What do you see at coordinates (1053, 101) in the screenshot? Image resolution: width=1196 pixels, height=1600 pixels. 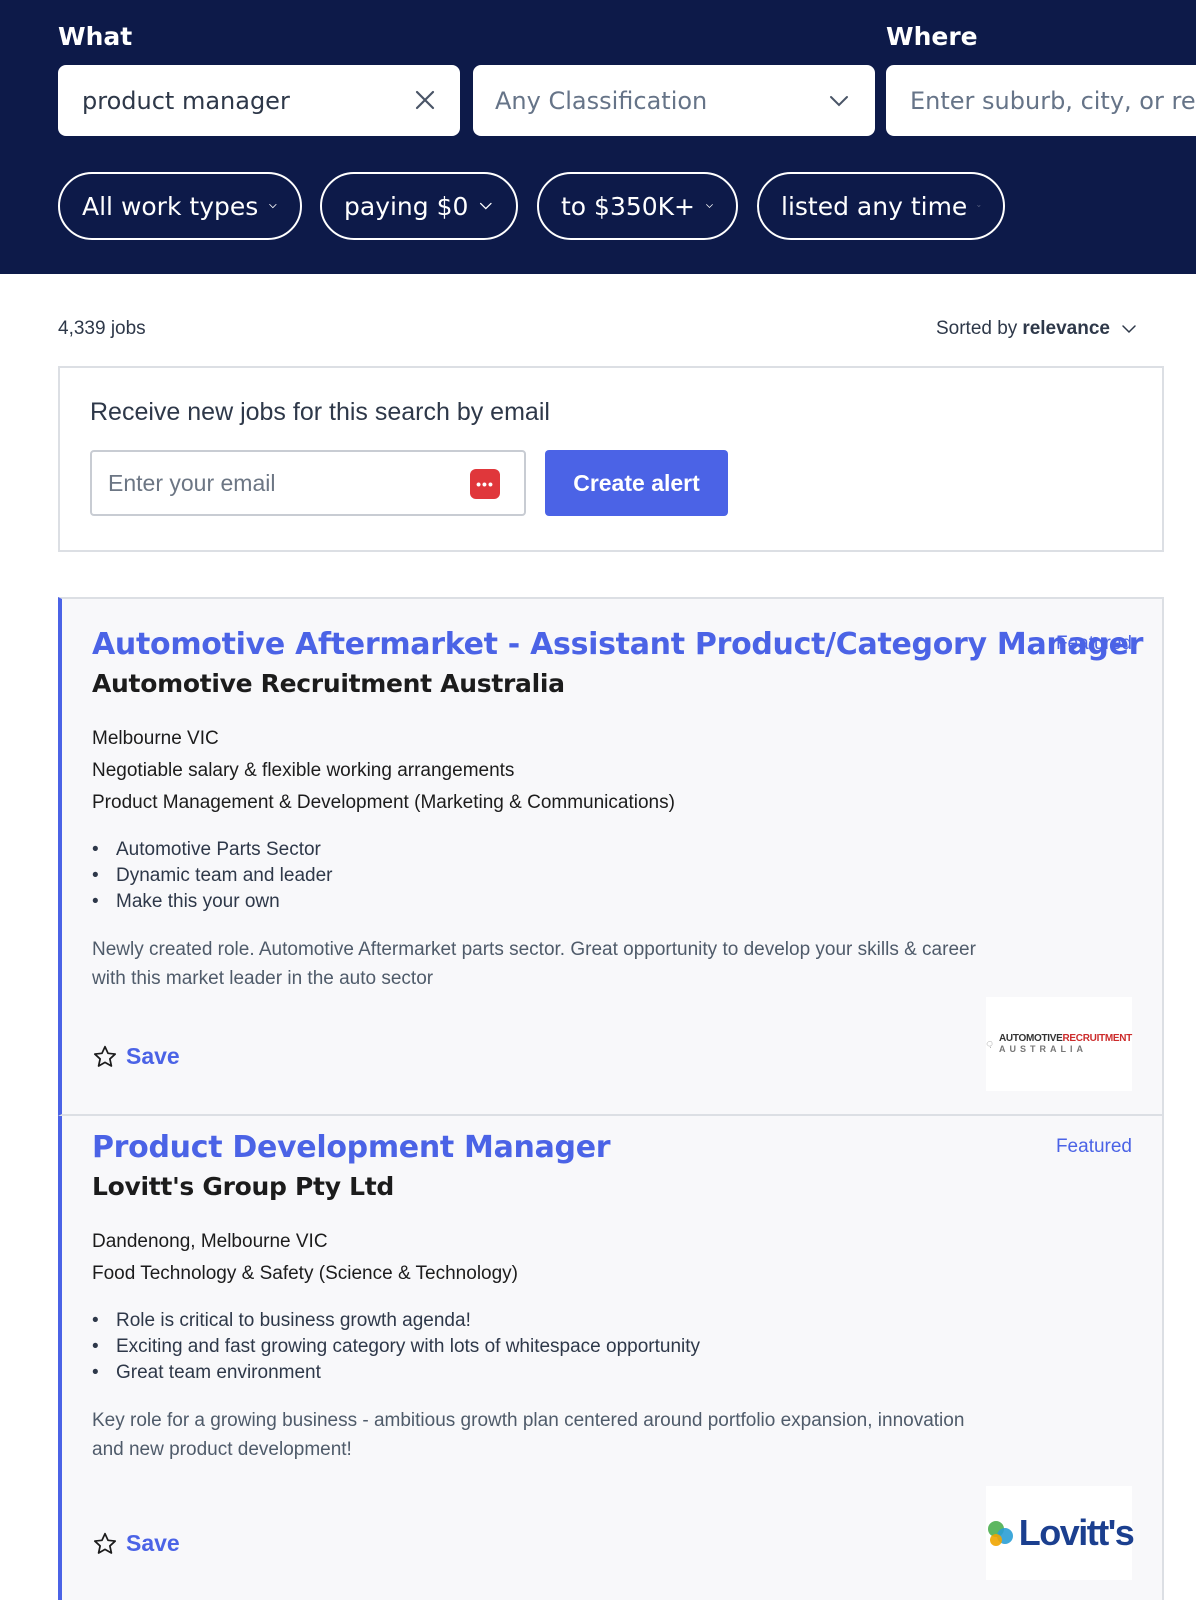 I see `where-placeholder: Enter suburb, city, or reg` at bounding box center [1053, 101].